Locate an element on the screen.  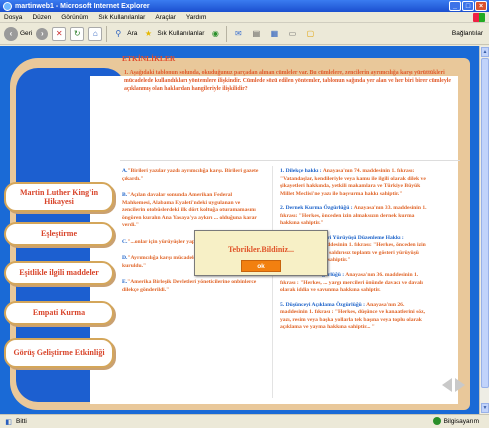
vertical-scrollbar: ▲ ▼ is located at coordinates (484, 230).